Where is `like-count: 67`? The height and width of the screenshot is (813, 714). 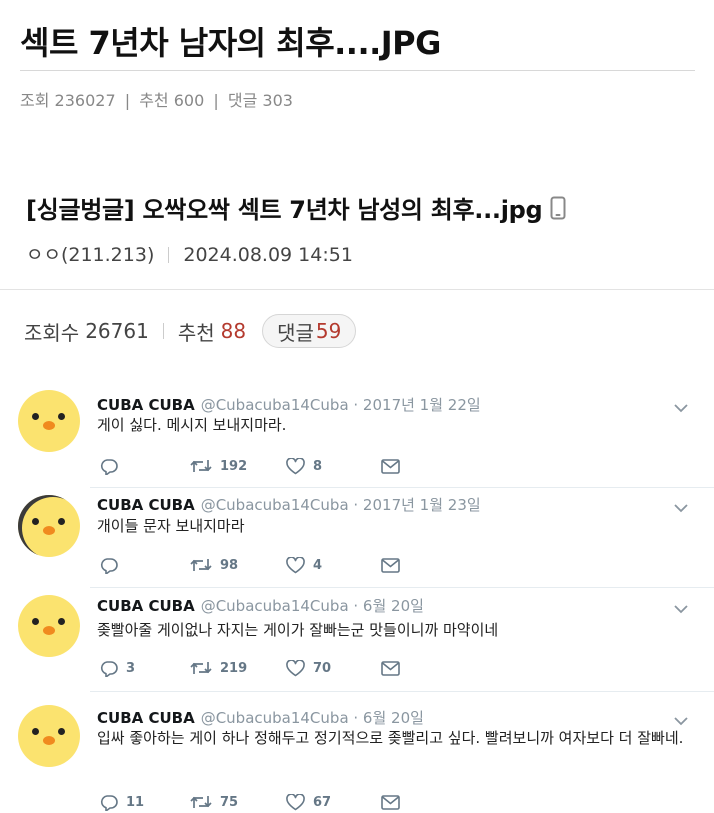 like-count: 67 is located at coordinates (322, 802).